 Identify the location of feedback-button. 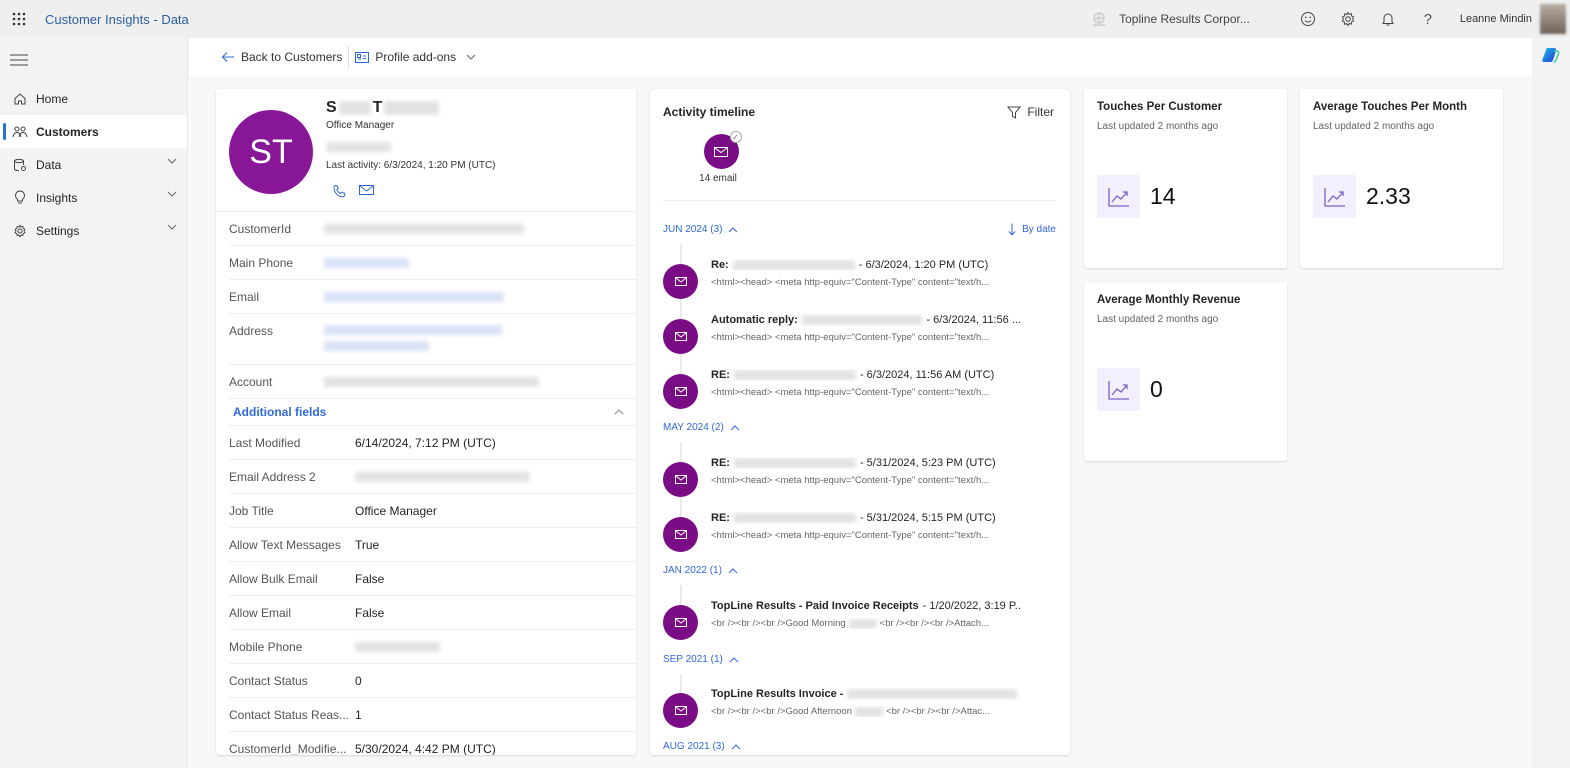
(1308, 19).